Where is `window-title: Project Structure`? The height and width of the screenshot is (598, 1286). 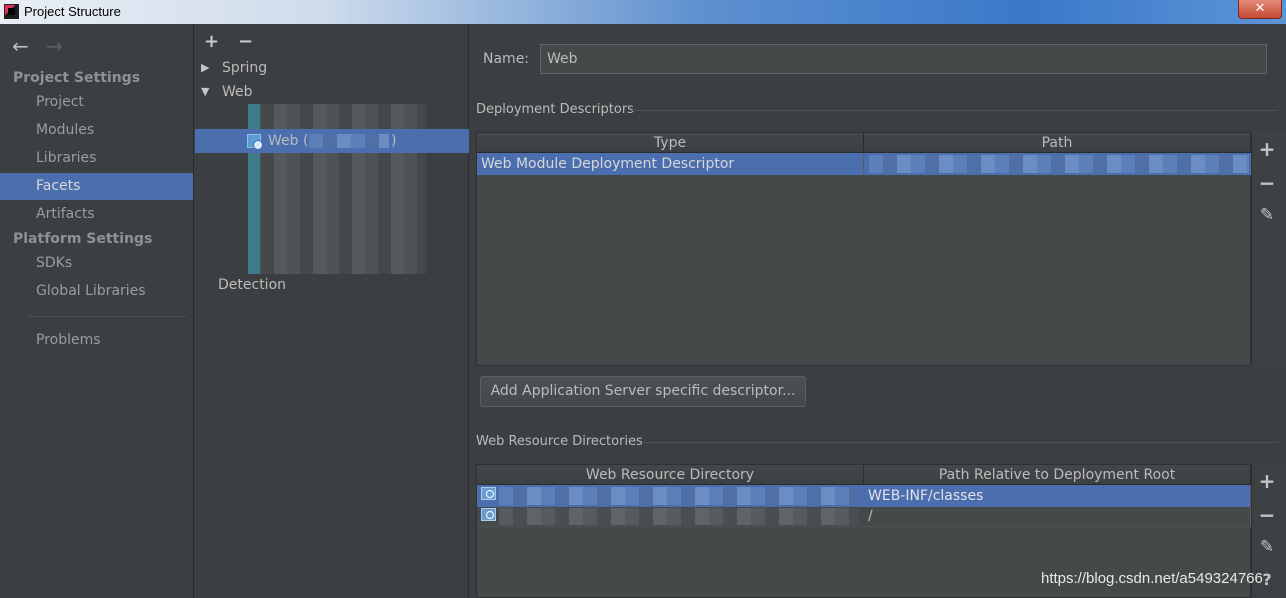
window-title: Project Structure is located at coordinates (72, 11).